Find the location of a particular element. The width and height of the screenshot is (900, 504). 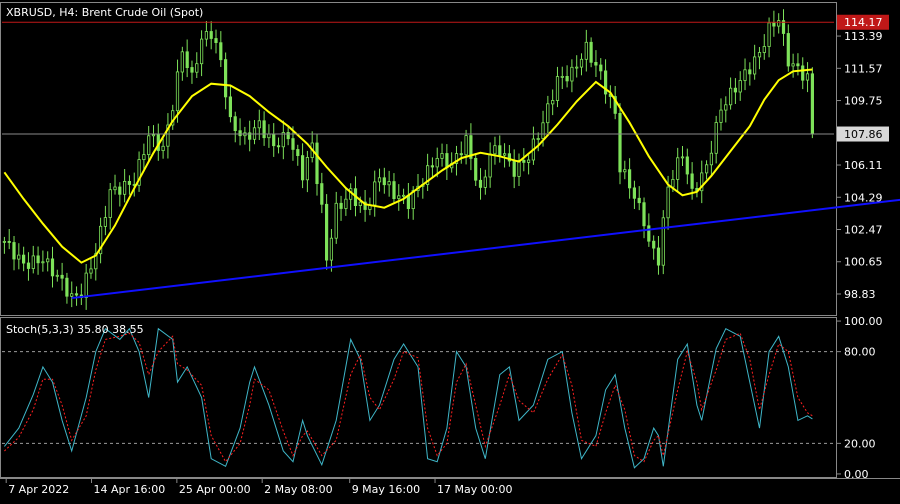

time-tick-label: 25 Apr 00:00 is located at coordinates (215, 489).